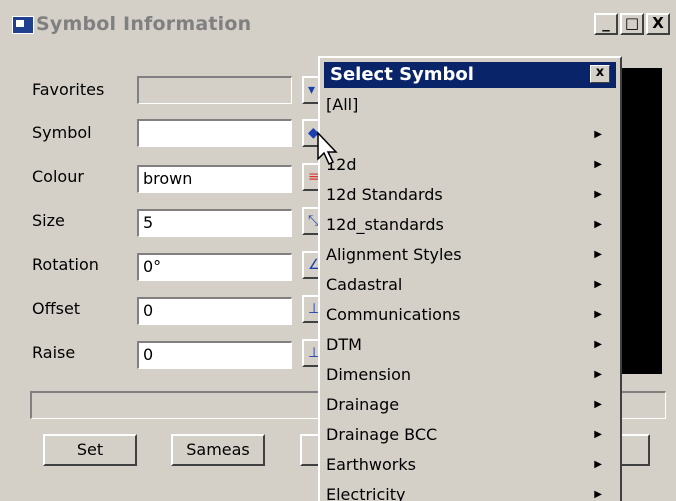 The height and width of the screenshot is (501, 676). I want to click on menu-item-label: Electricity, so click(366, 493).